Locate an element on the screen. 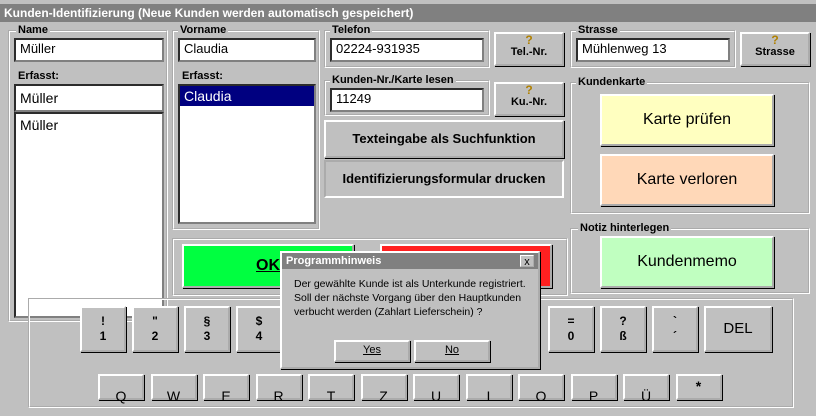 The image size is (816, 416). kundenmemo-button: Kundenmemo is located at coordinates (687, 262).